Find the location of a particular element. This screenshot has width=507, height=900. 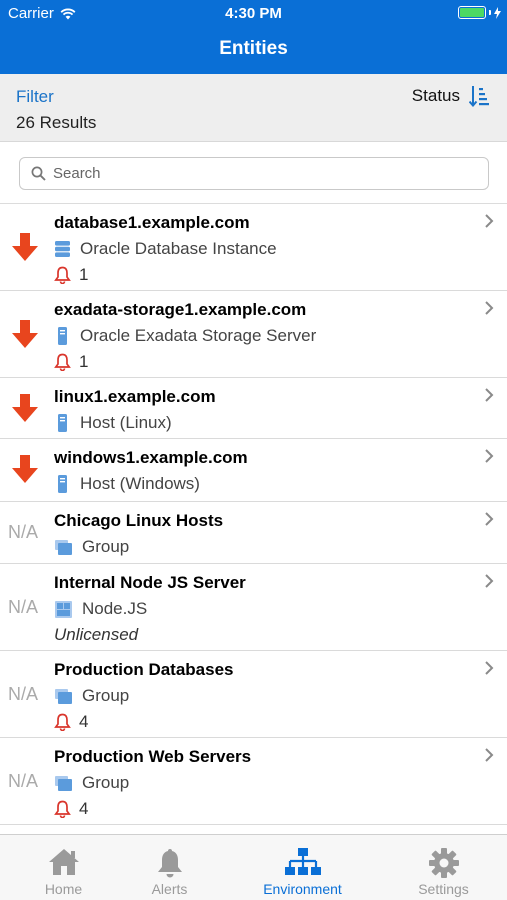

results-count: 26 Results is located at coordinates (56, 122).